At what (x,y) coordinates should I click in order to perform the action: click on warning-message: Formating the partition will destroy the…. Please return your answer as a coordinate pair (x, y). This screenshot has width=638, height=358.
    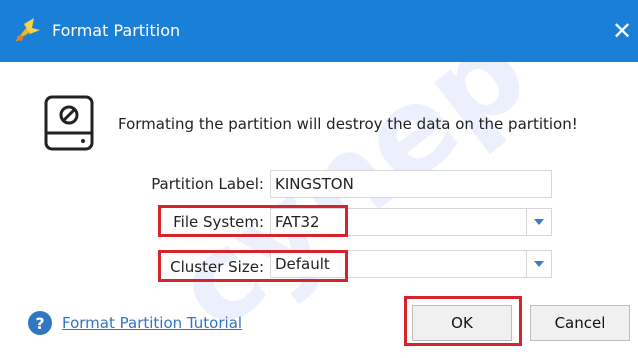
    Looking at the image, I should click on (348, 124).